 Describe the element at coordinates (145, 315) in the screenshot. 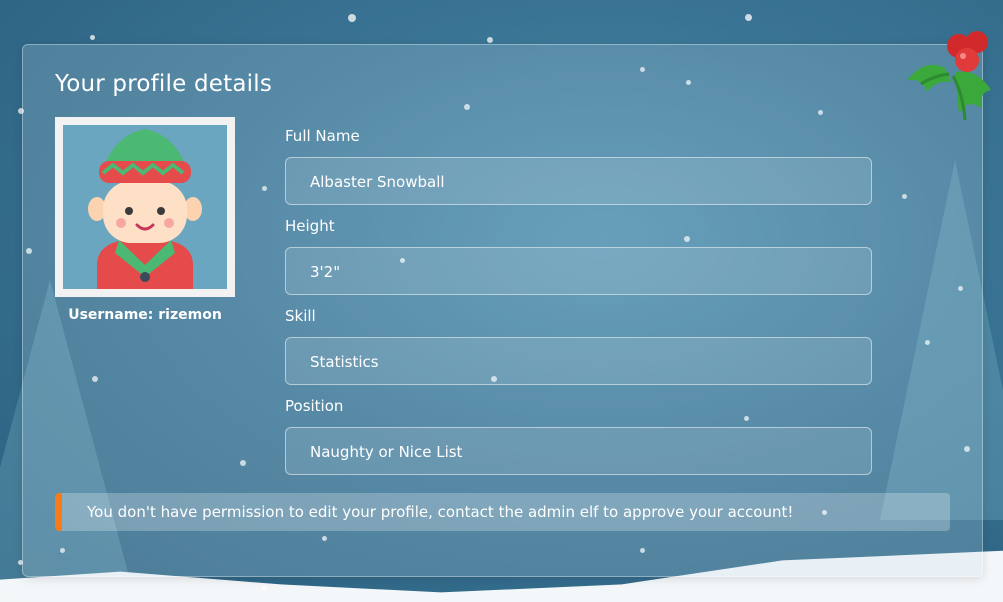

I see `username-label: Username: rizemon` at that location.